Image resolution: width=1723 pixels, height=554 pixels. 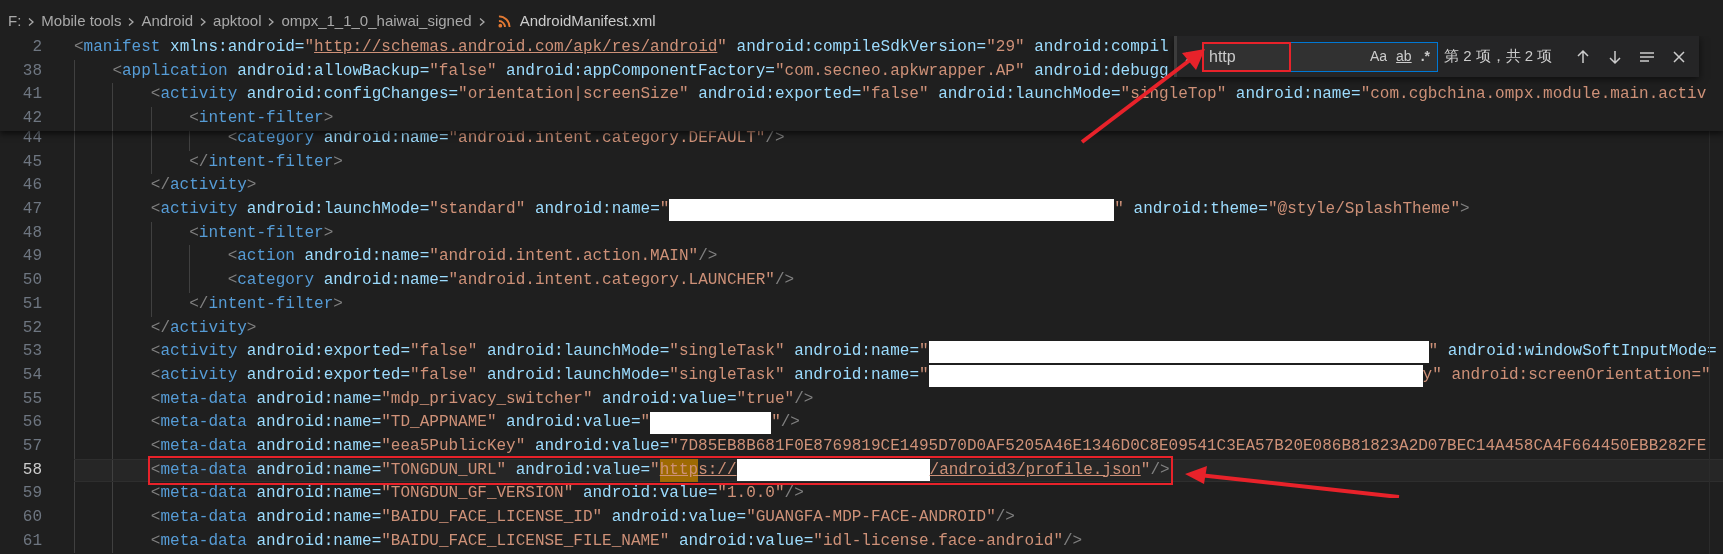 What do you see at coordinates (640, 71) in the screenshot?
I see `code-text: <application android:allowBackup="false" android:appComponentFactory="com.secneo.apkwrapper.AP" android:debugg` at bounding box center [640, 71].